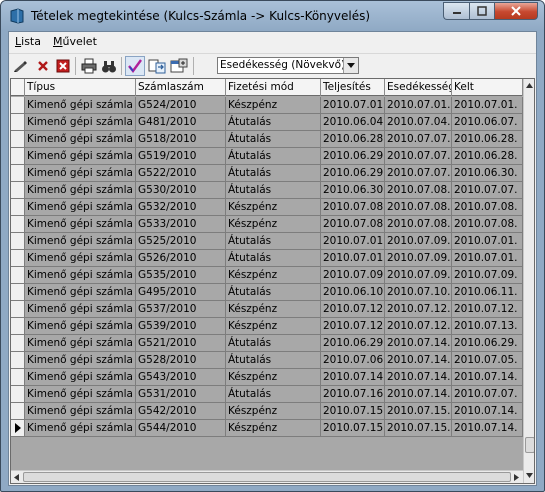 This screenshot has width=545, height=492. I want to click on cell-kelt: 2010.07.09., so click(487, 275).